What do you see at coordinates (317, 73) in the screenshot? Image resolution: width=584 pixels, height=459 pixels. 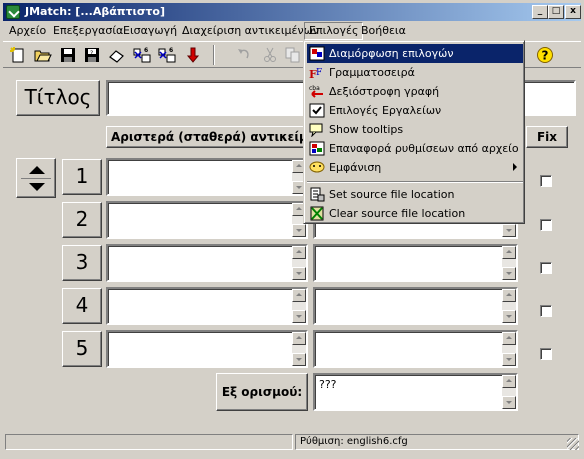 I see `font-icon: FF` at bounding box center [317, 73].